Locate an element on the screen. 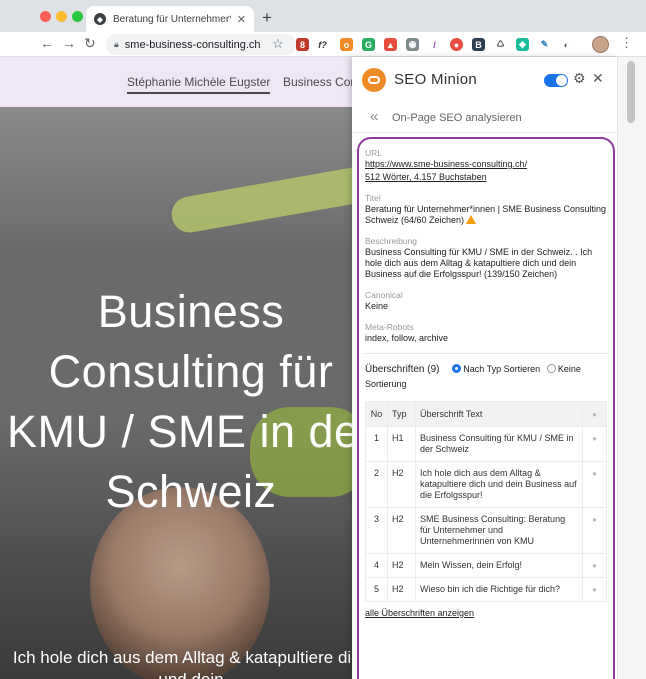 The image size is (646, 679). extension-recycle-icon: ♺ is located at coordinates (500, 44).